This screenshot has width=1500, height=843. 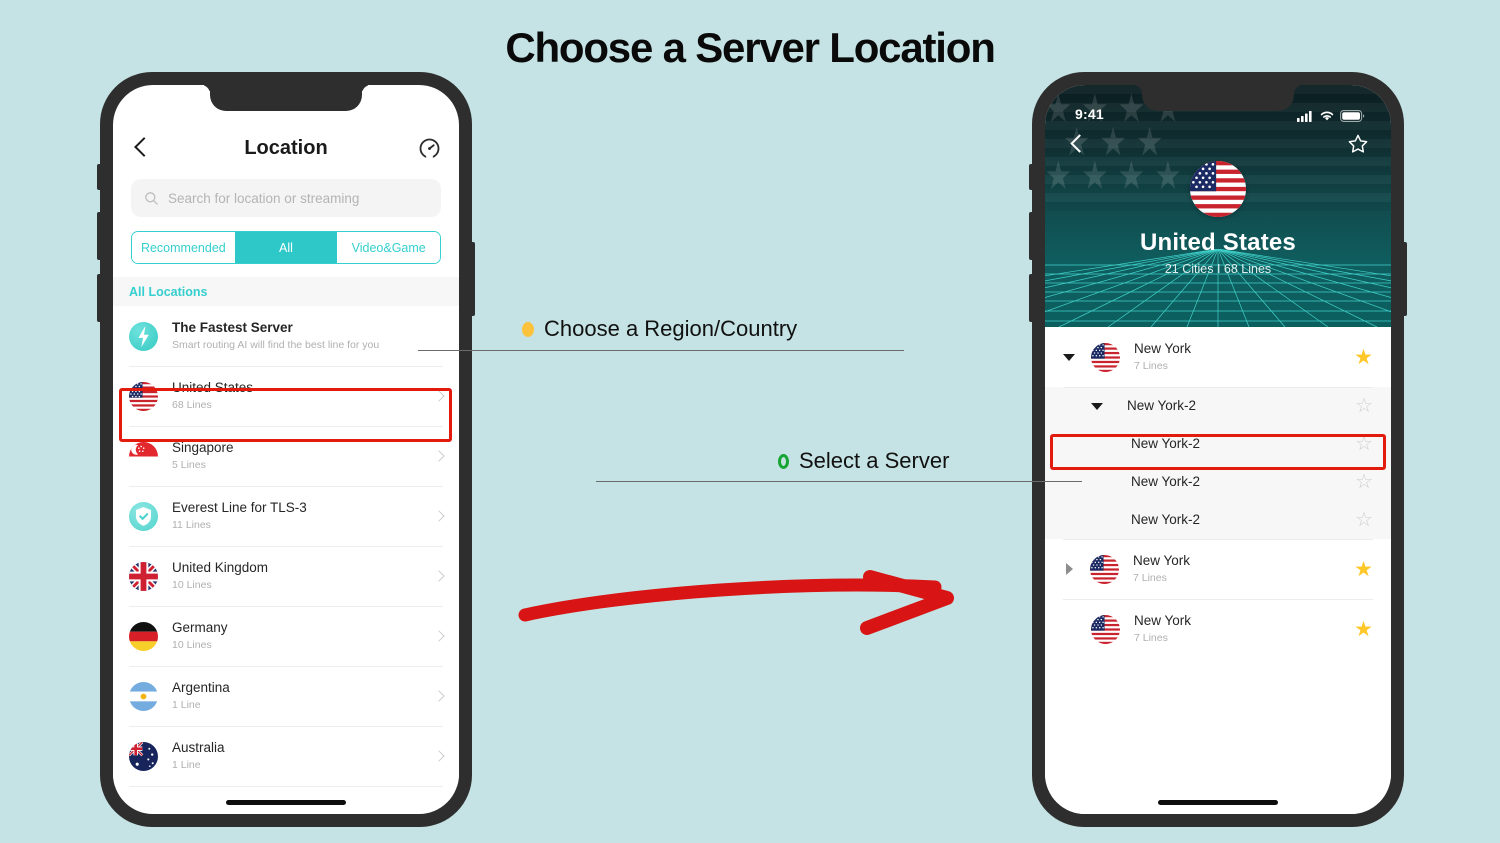 What do you see at coordinates (742, 602) in the screenshot?
I see `red-curved-arrow` at bounding box center [742, 602].